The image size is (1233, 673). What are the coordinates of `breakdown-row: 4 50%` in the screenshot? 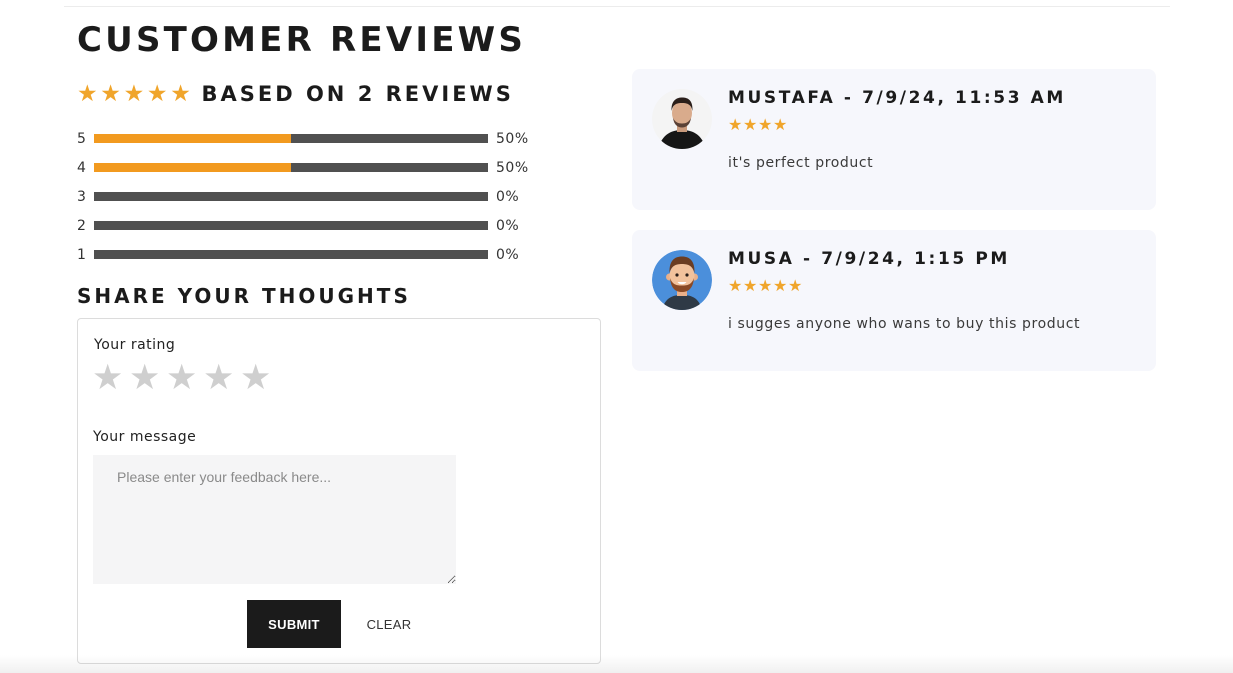 It's located at (307, 167).